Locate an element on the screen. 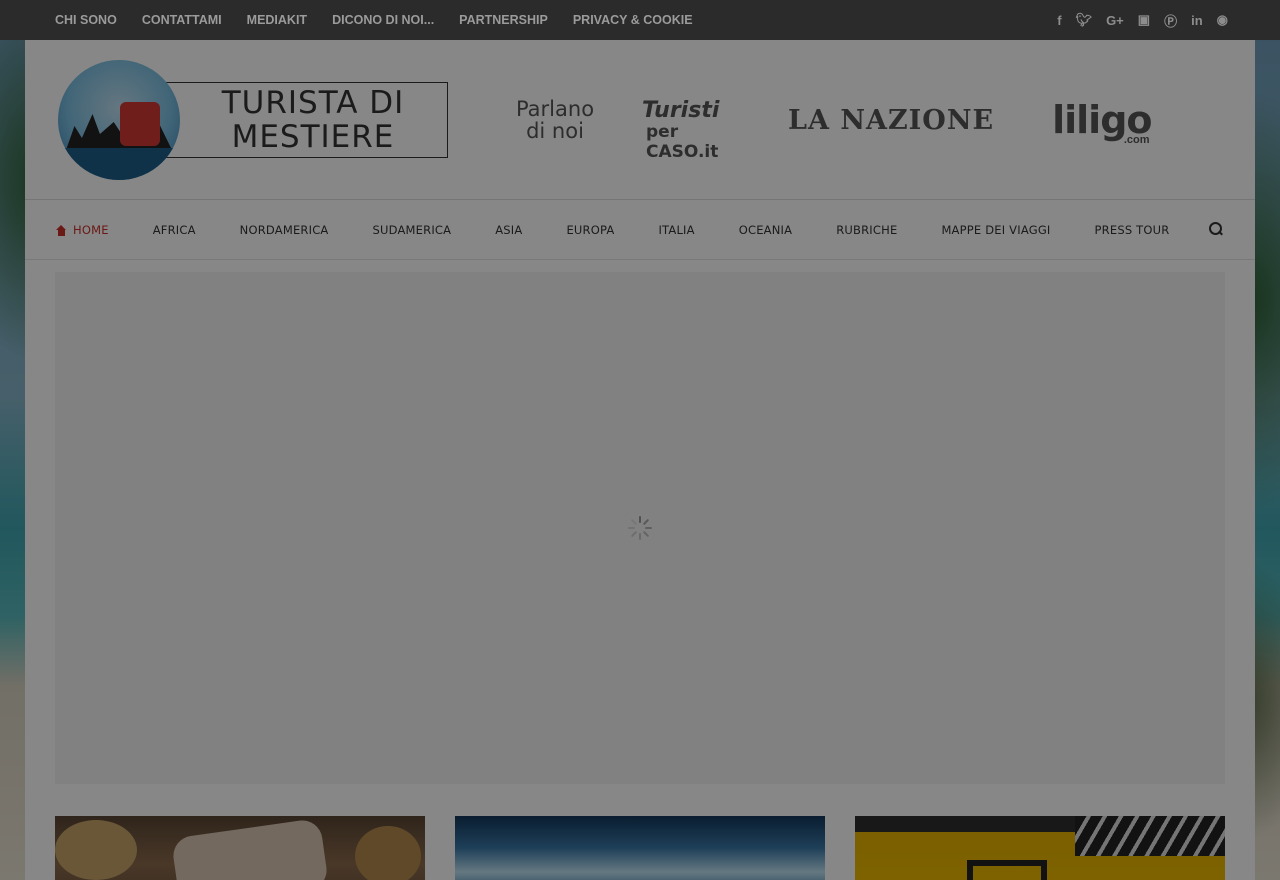 The height and width of the screenshot is (880, 1280). logo-text-box: TURISTA DI MESTIERE is located at coordinates (301, 120).